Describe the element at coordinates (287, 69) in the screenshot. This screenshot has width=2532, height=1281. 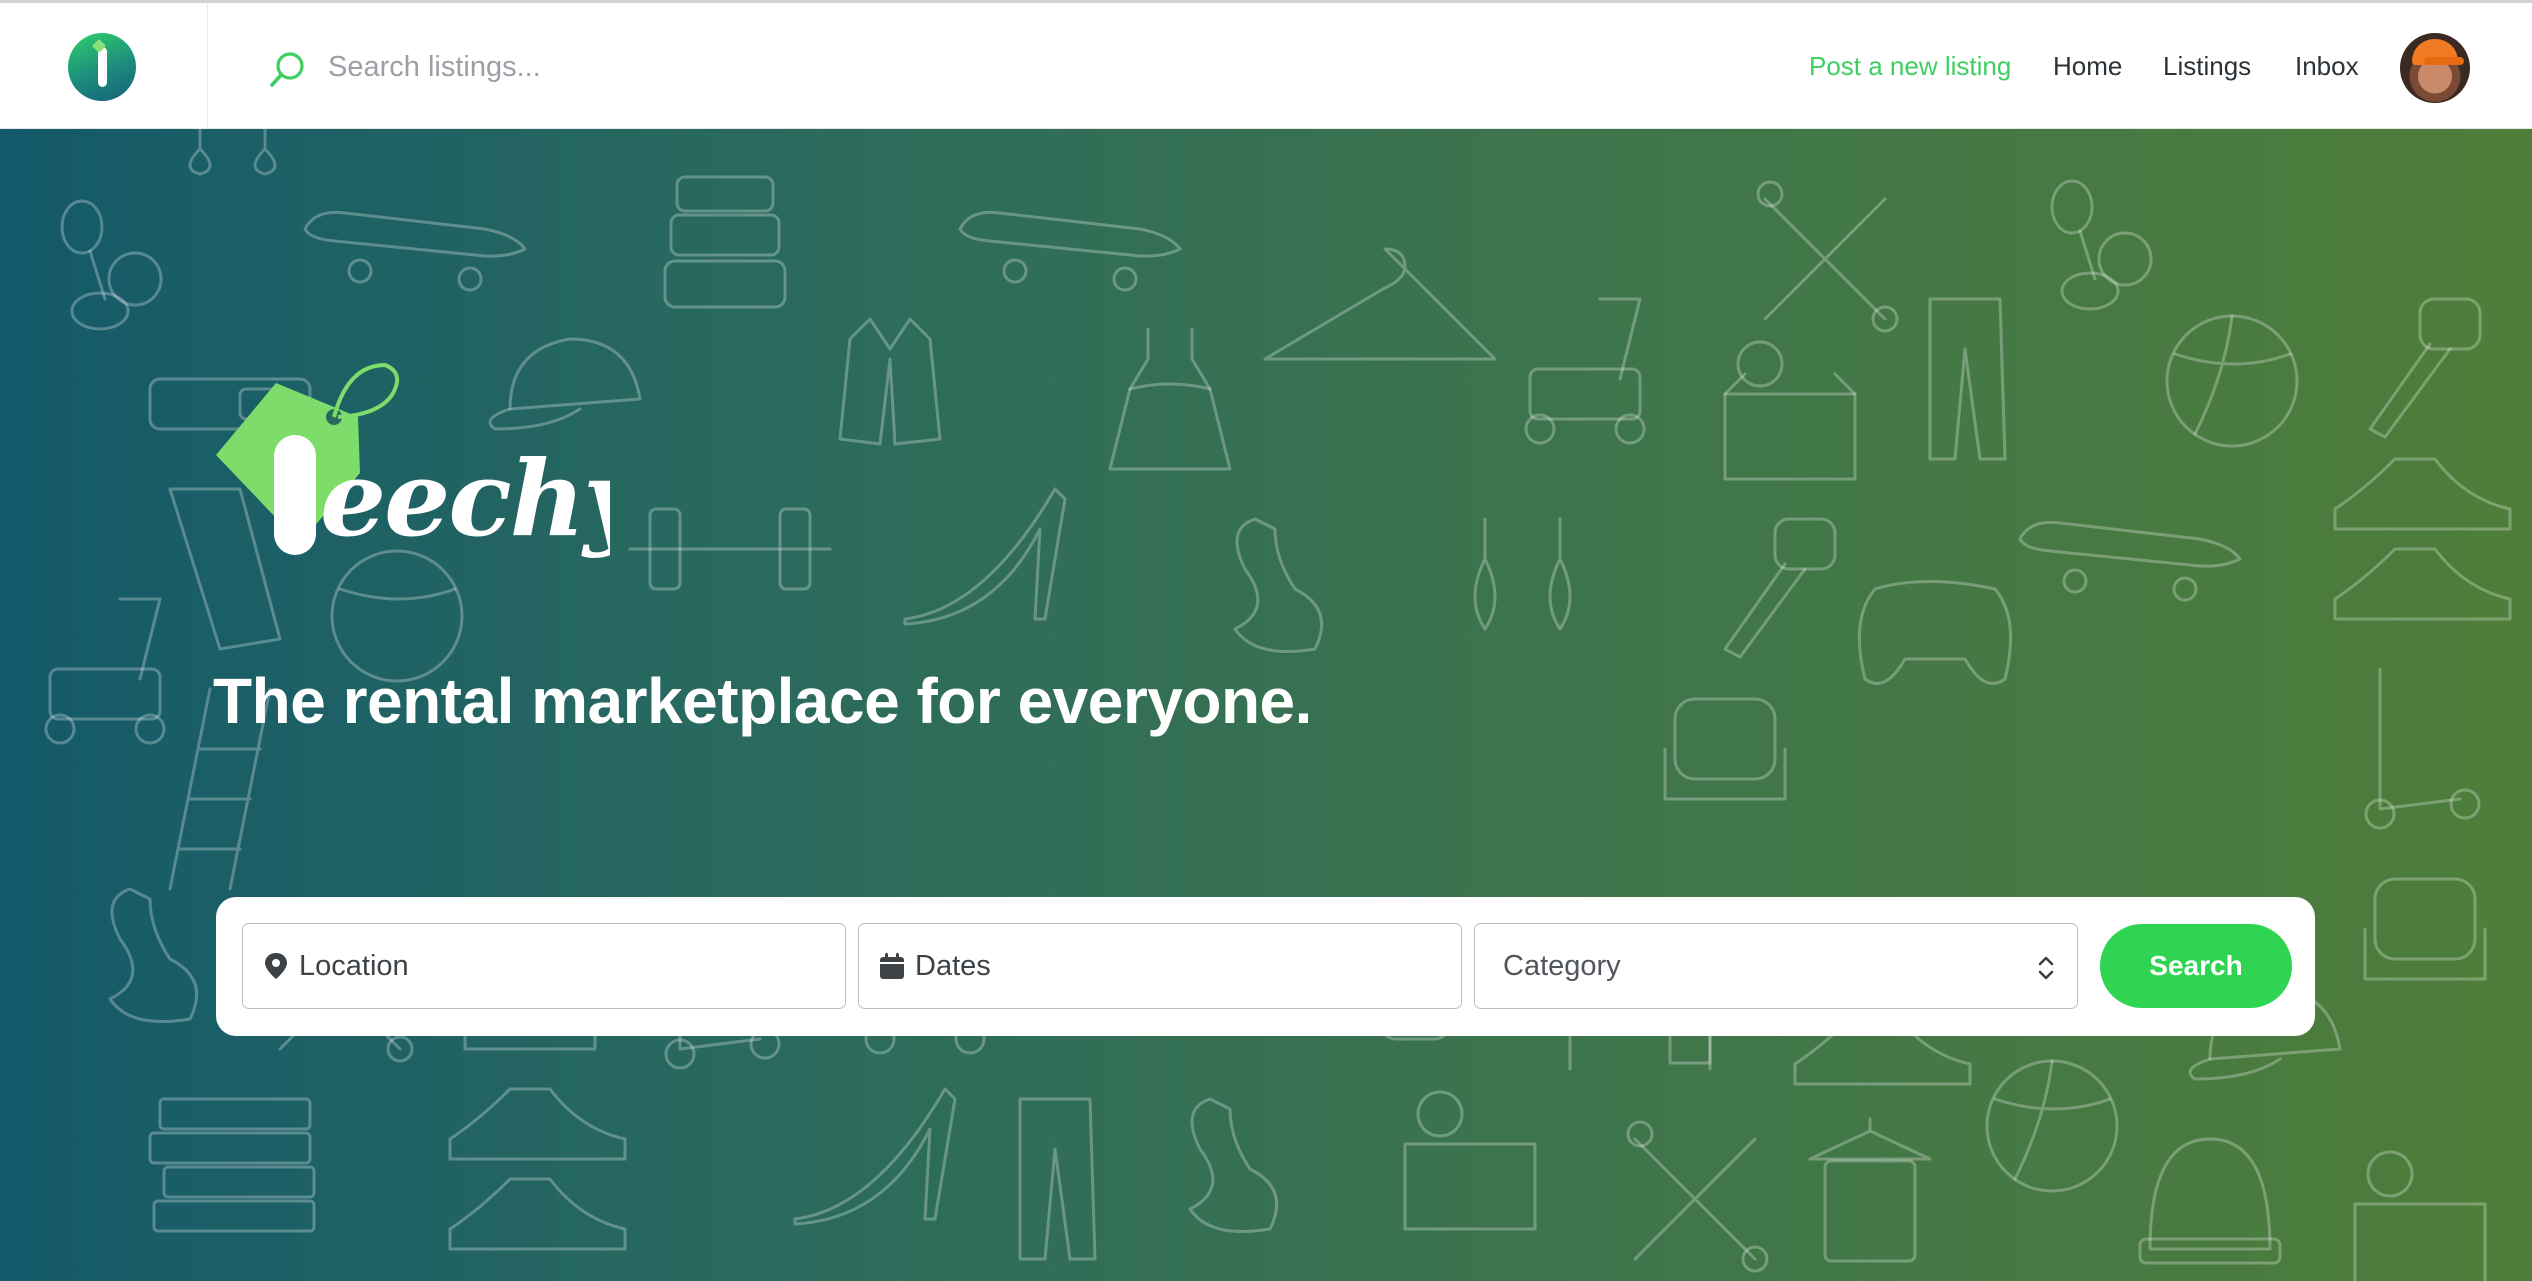
I see `search-icon` at that location.